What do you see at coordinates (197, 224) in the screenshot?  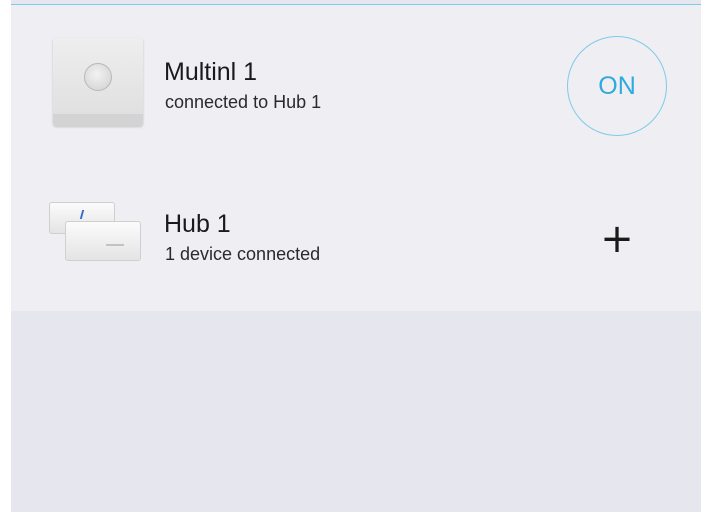 I see `device-name: Hub 1` at bounding box center [197, 224].